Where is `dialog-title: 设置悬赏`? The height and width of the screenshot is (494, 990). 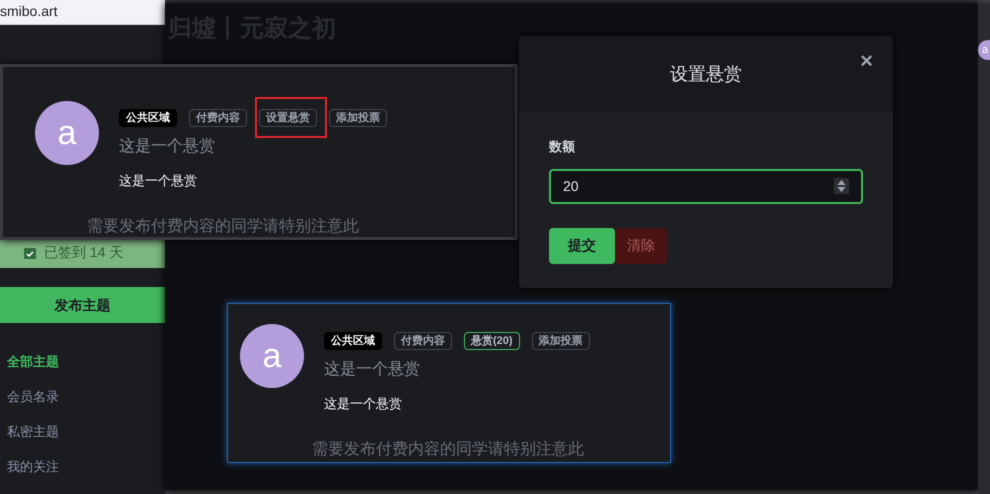
dialog-title: 设置悬赏 is located at coordinates (706, 74).